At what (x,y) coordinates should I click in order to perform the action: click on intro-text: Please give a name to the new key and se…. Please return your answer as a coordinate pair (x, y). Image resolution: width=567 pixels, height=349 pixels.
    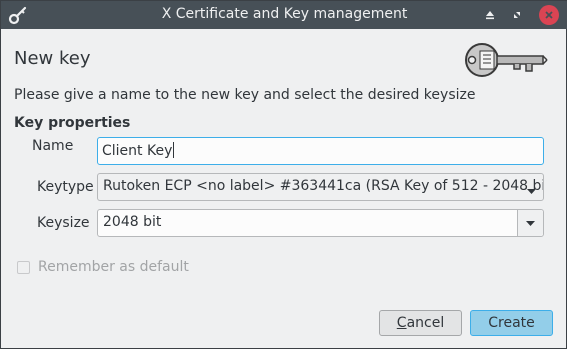
    Looking at the image, I should click on (245, 95).